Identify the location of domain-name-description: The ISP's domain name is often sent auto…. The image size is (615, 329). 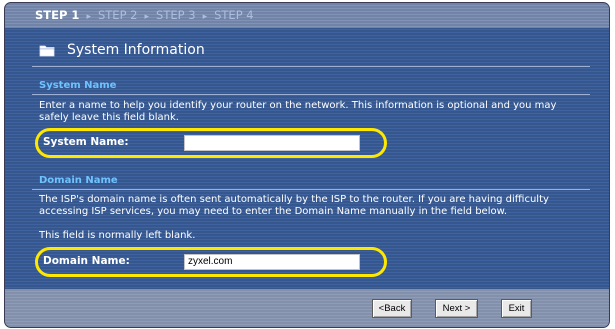
(294, 205).